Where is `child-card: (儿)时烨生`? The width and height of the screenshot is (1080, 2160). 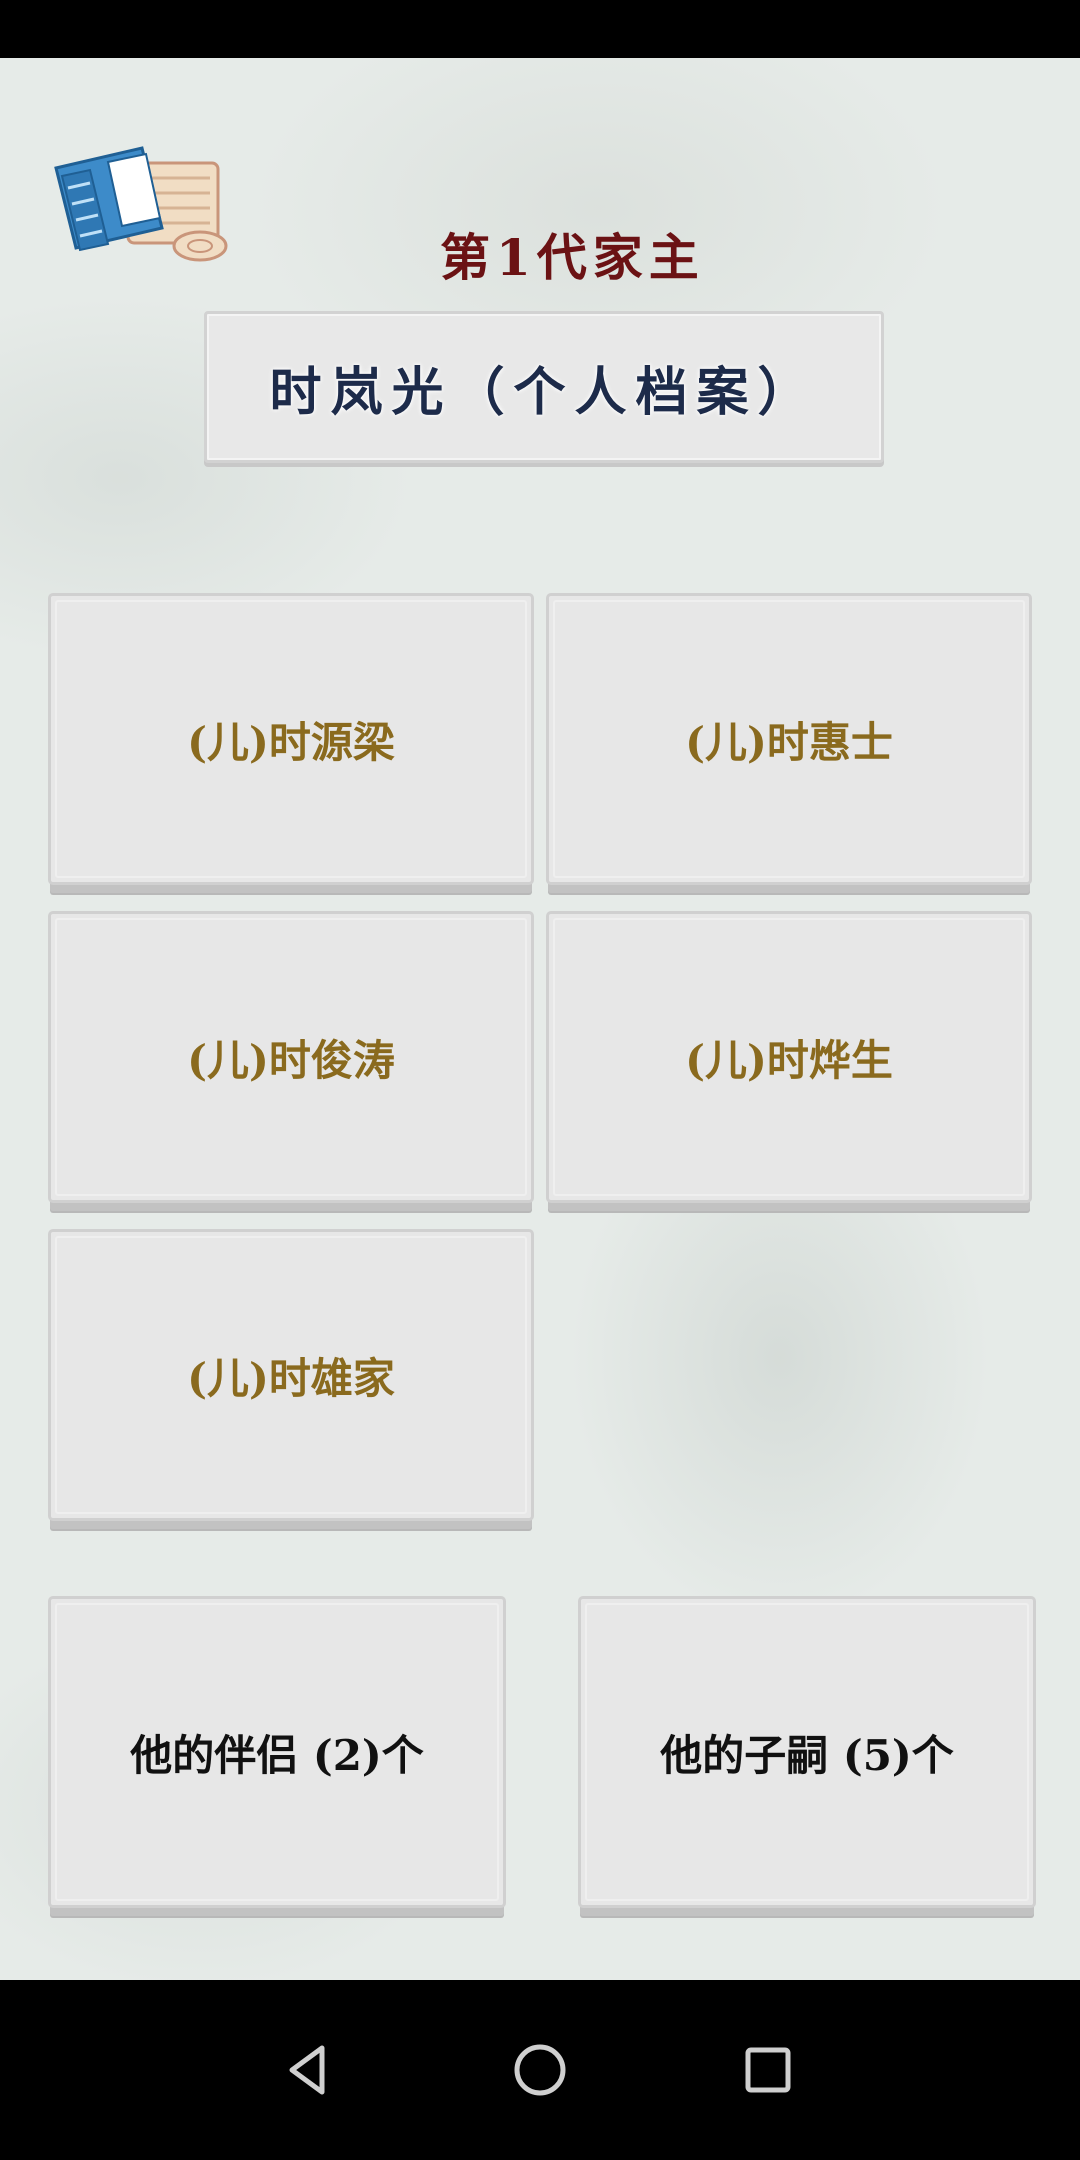
child-card: (儿)时烨生 is located at coordinates (789, 1057).